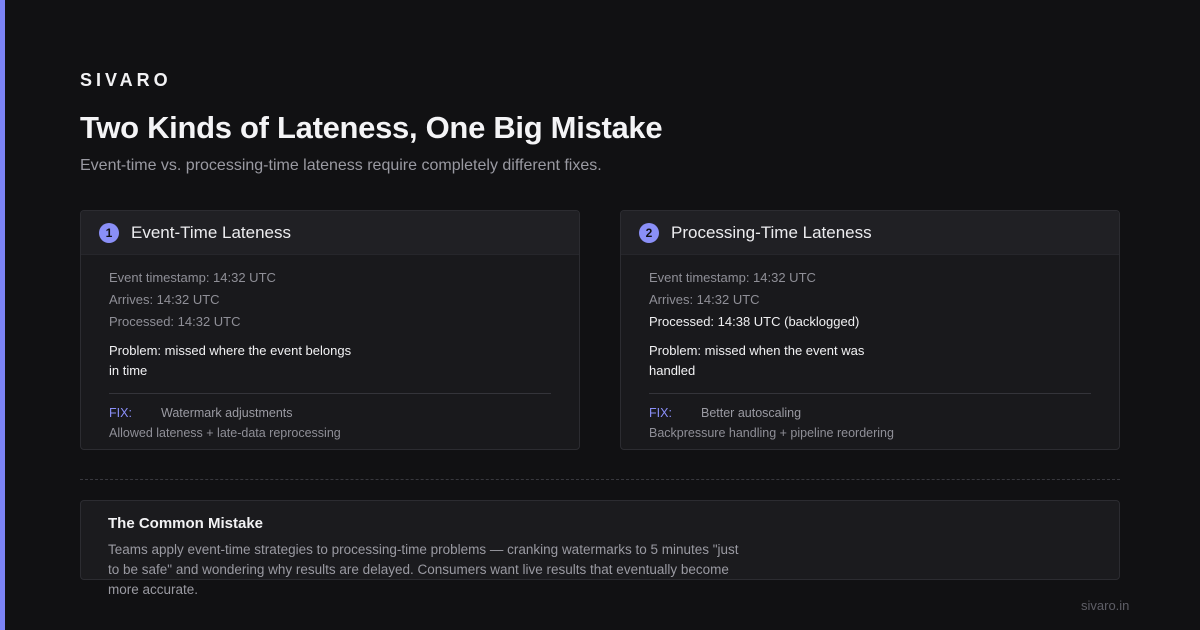 The width and height of the screenshot is (1200, 630). Describe the element at coordinates (227, 413) in the screenshot. I see `fix-main: Watermark adjustments` at that location.